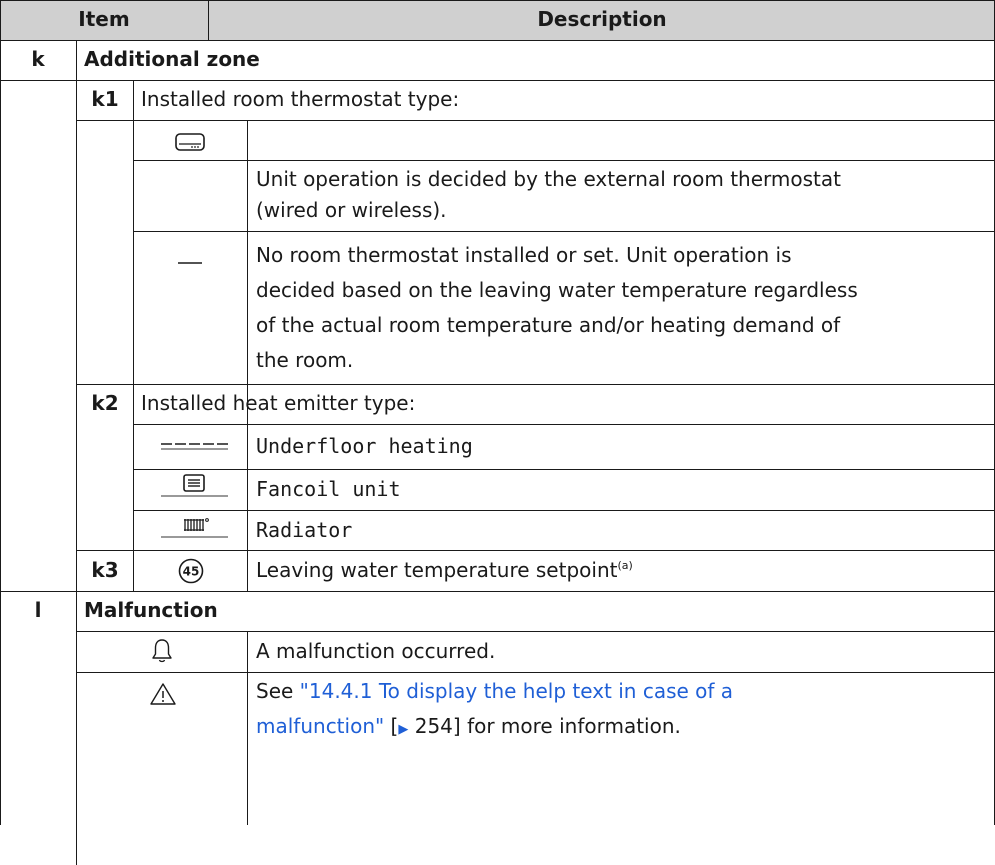 The height and width of the screenshot is (865, 995). I want to click on header-description: Description, so click(602, 19).